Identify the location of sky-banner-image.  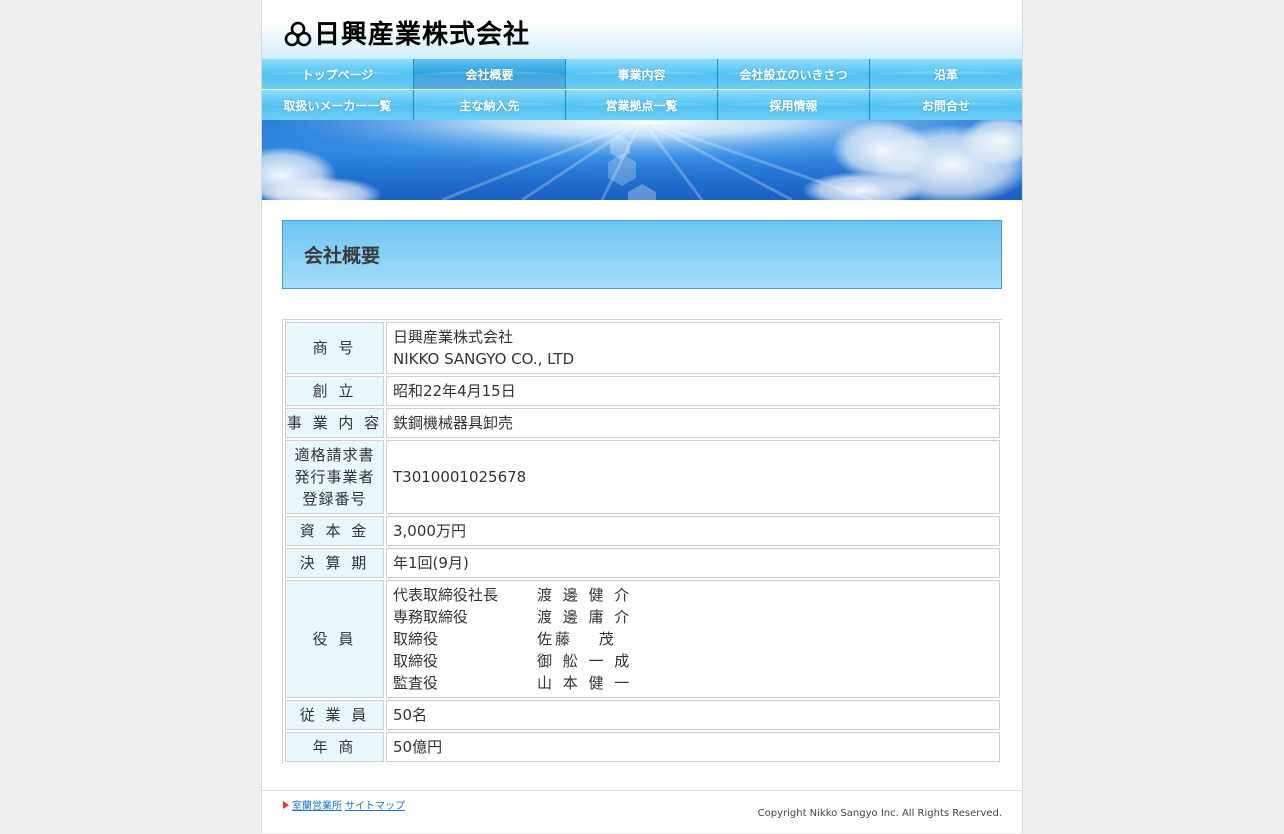
(642, 160).